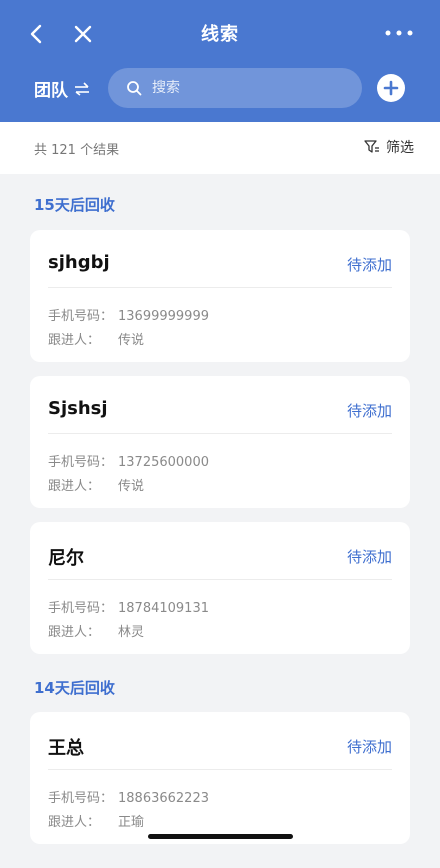 Image resolution: width=440 pixels, height=868 pixels. I want to click on page-title: 线索, so click(220, 34).